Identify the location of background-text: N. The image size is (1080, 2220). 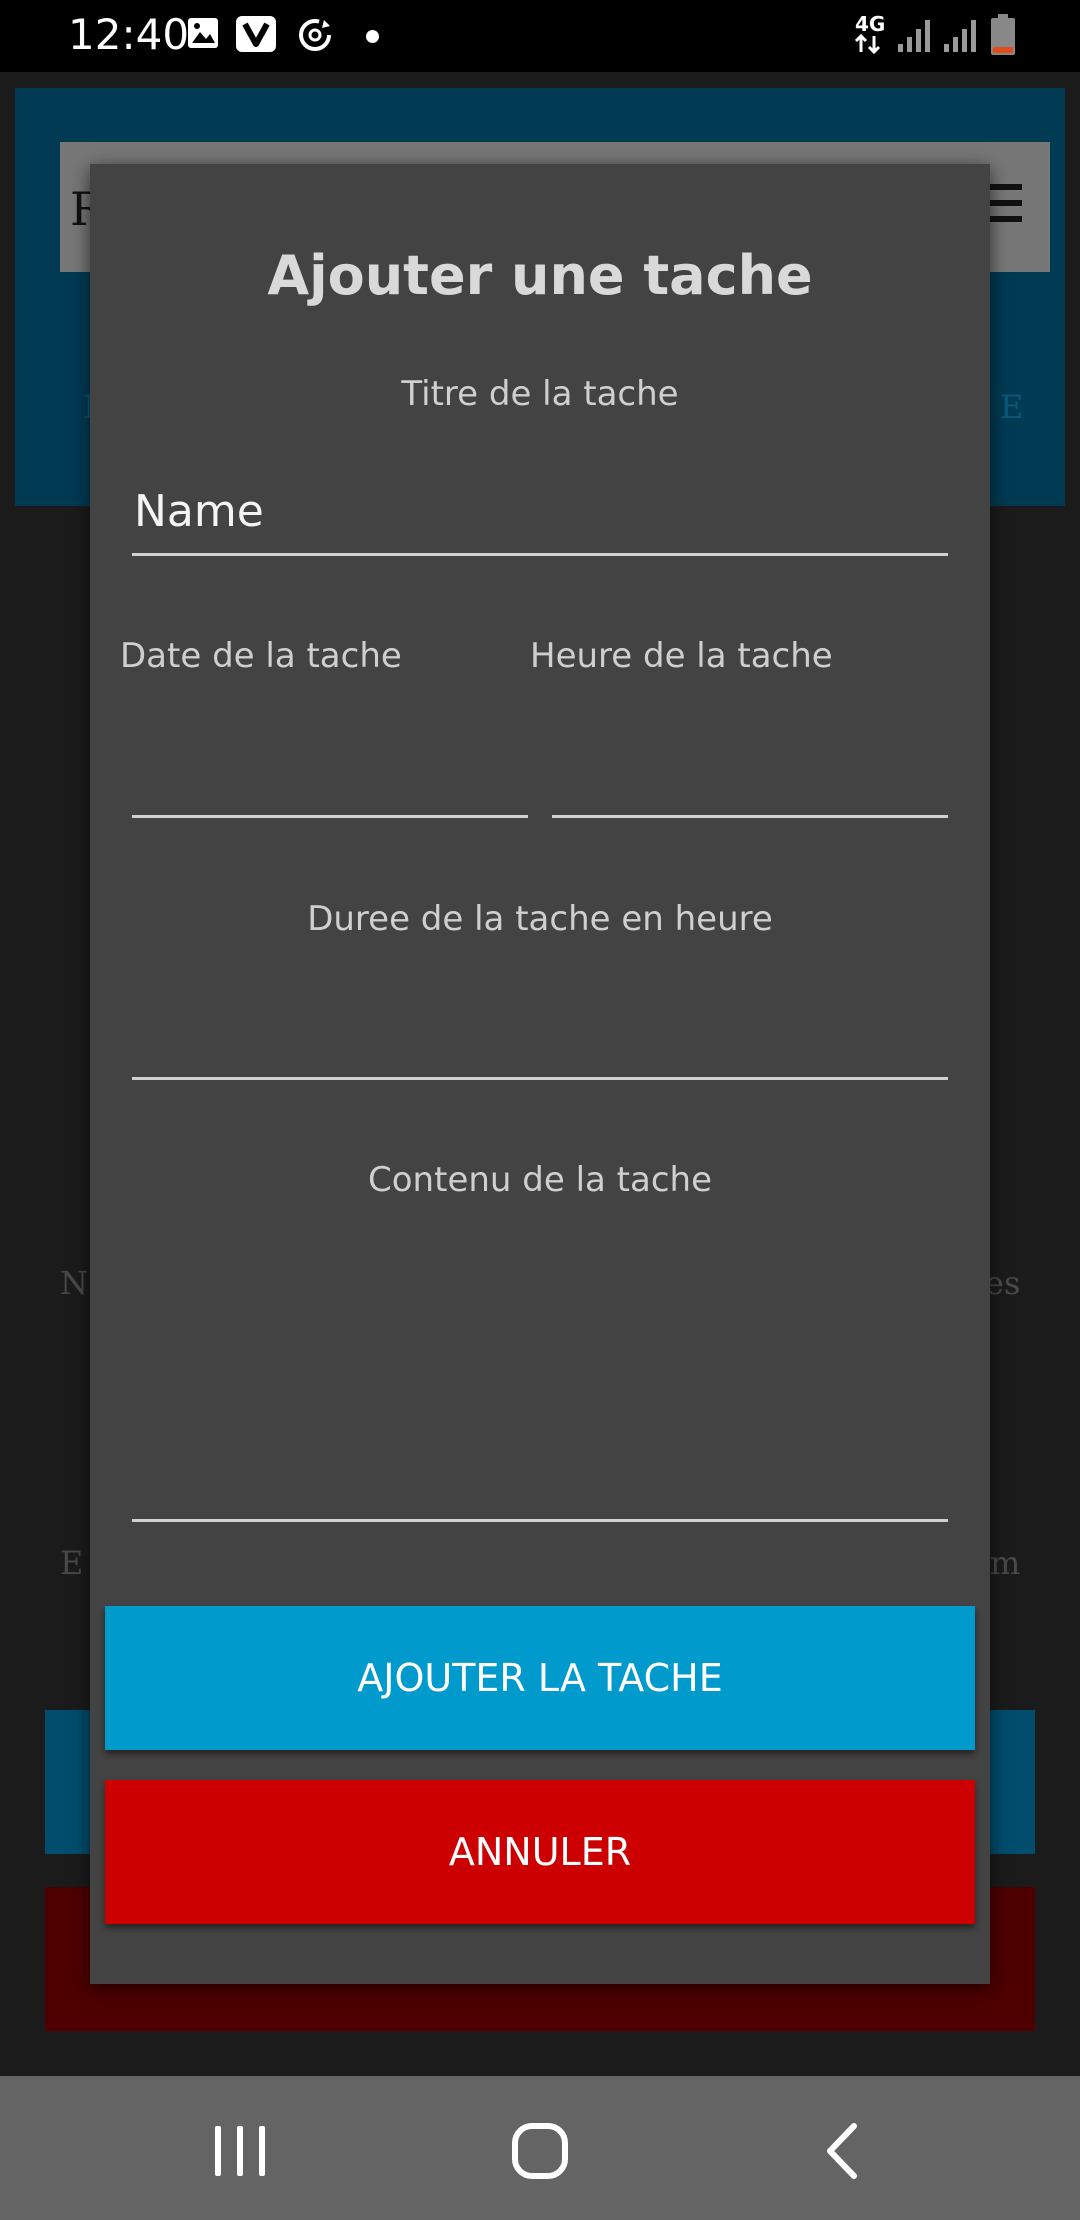
(74, 1283).